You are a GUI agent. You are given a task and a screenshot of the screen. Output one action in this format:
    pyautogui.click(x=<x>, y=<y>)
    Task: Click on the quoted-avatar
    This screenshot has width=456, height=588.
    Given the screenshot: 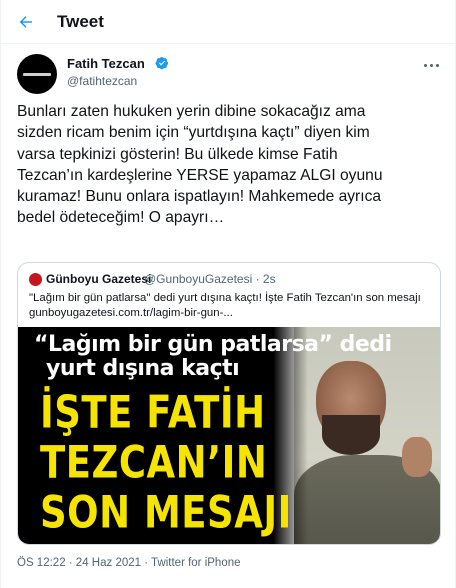 What is the action you would take?
    pyautogui.click(x=35, y=279)
    